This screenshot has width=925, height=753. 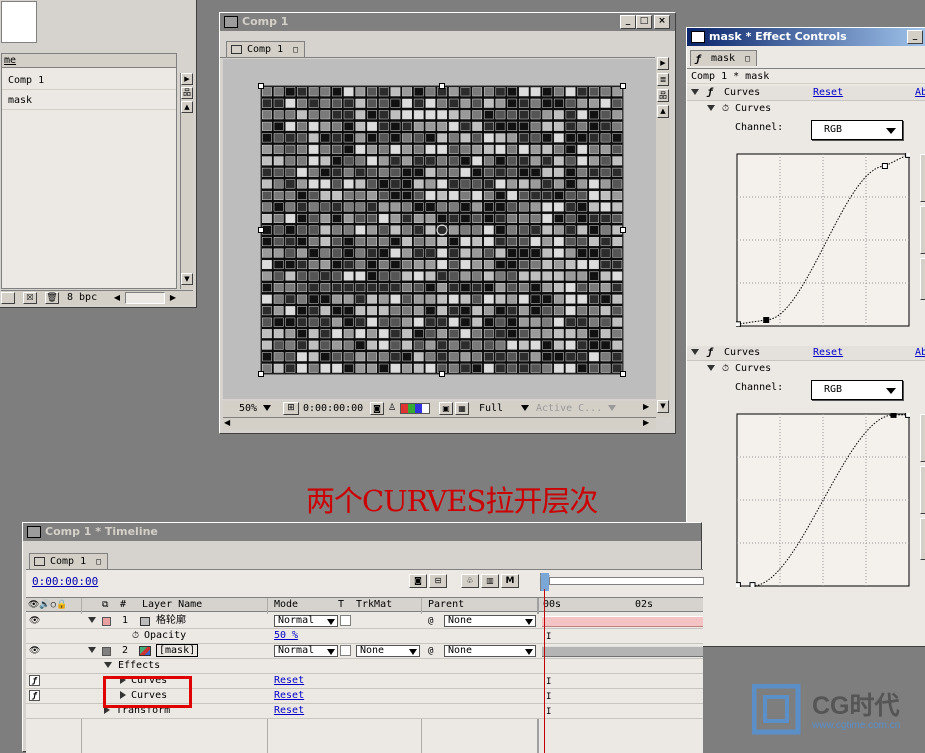 I want to click on project-item-mask: mask, so click(x=89, y=101).